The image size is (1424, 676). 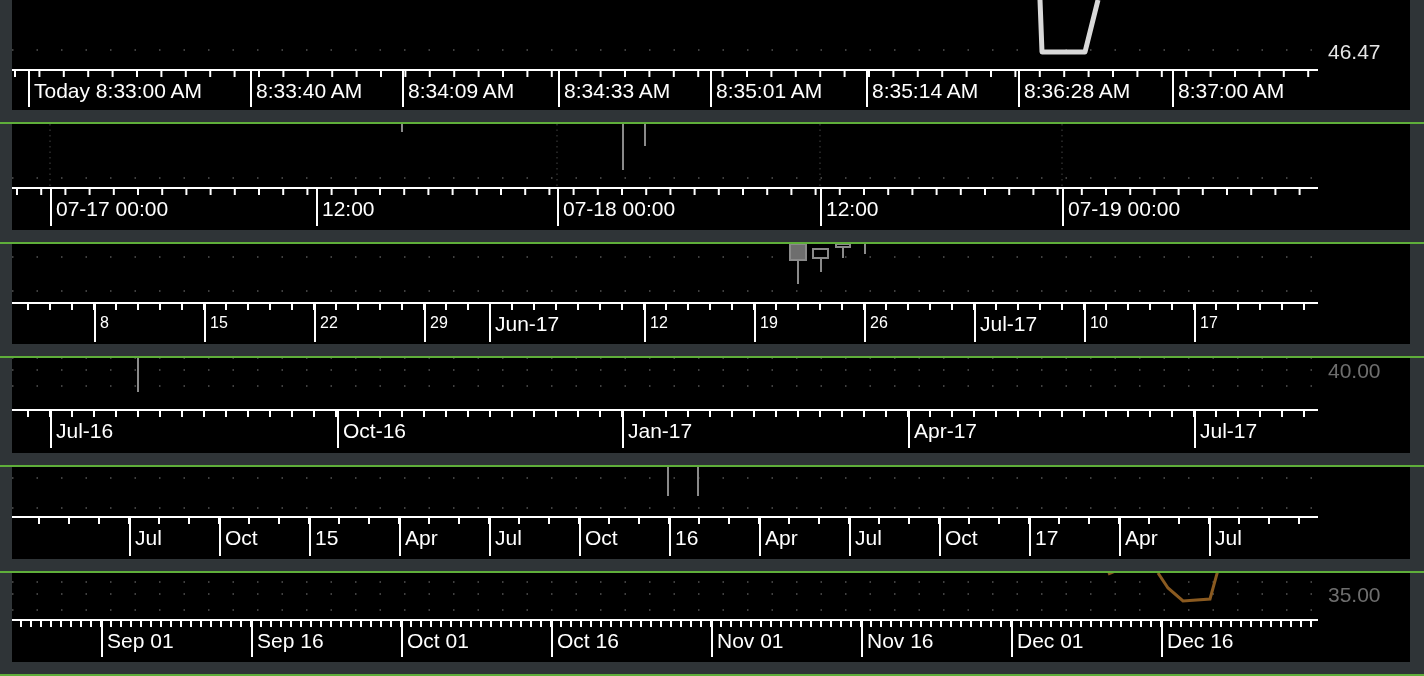 I want to click on price-label: 35.00, so click(x=1354, y=594).